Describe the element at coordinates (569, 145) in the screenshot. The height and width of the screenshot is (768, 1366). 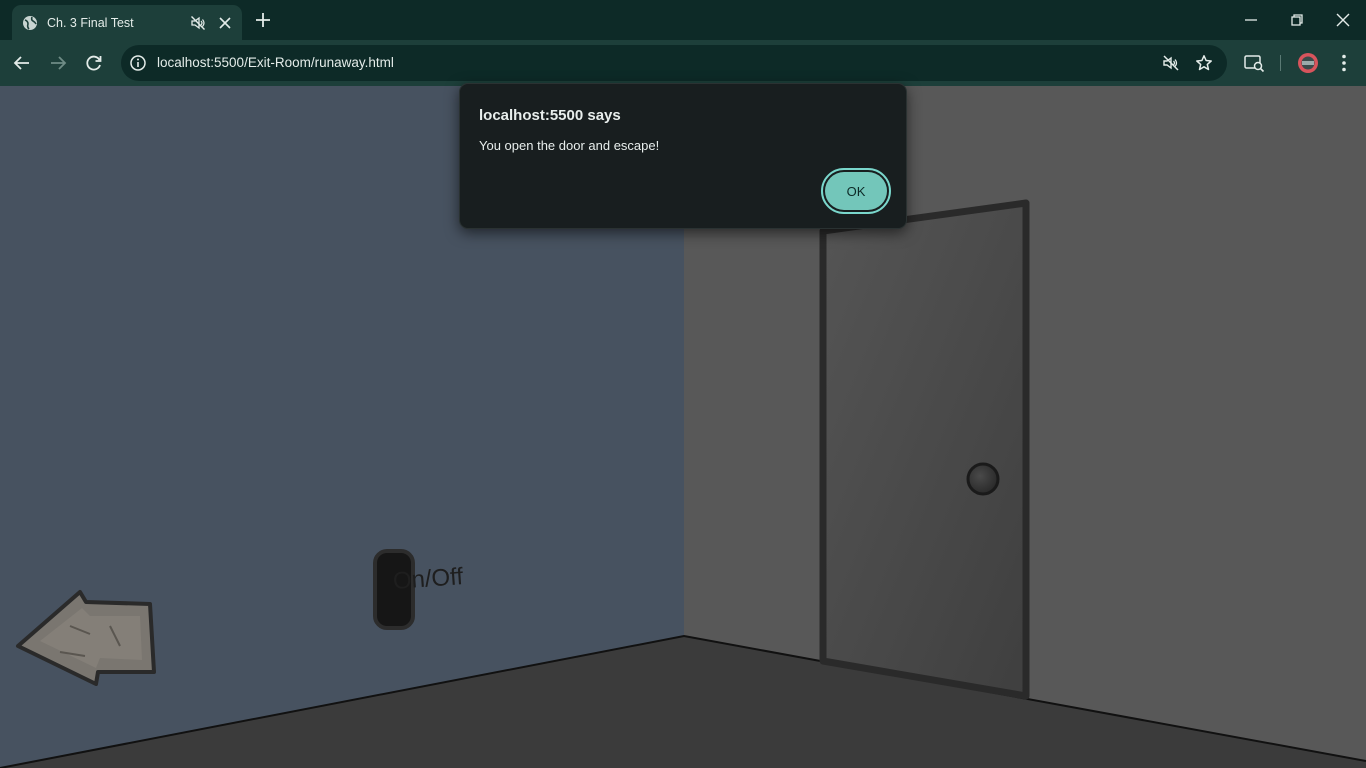
I see `dialog-message: You open the door and escape!` at that location.